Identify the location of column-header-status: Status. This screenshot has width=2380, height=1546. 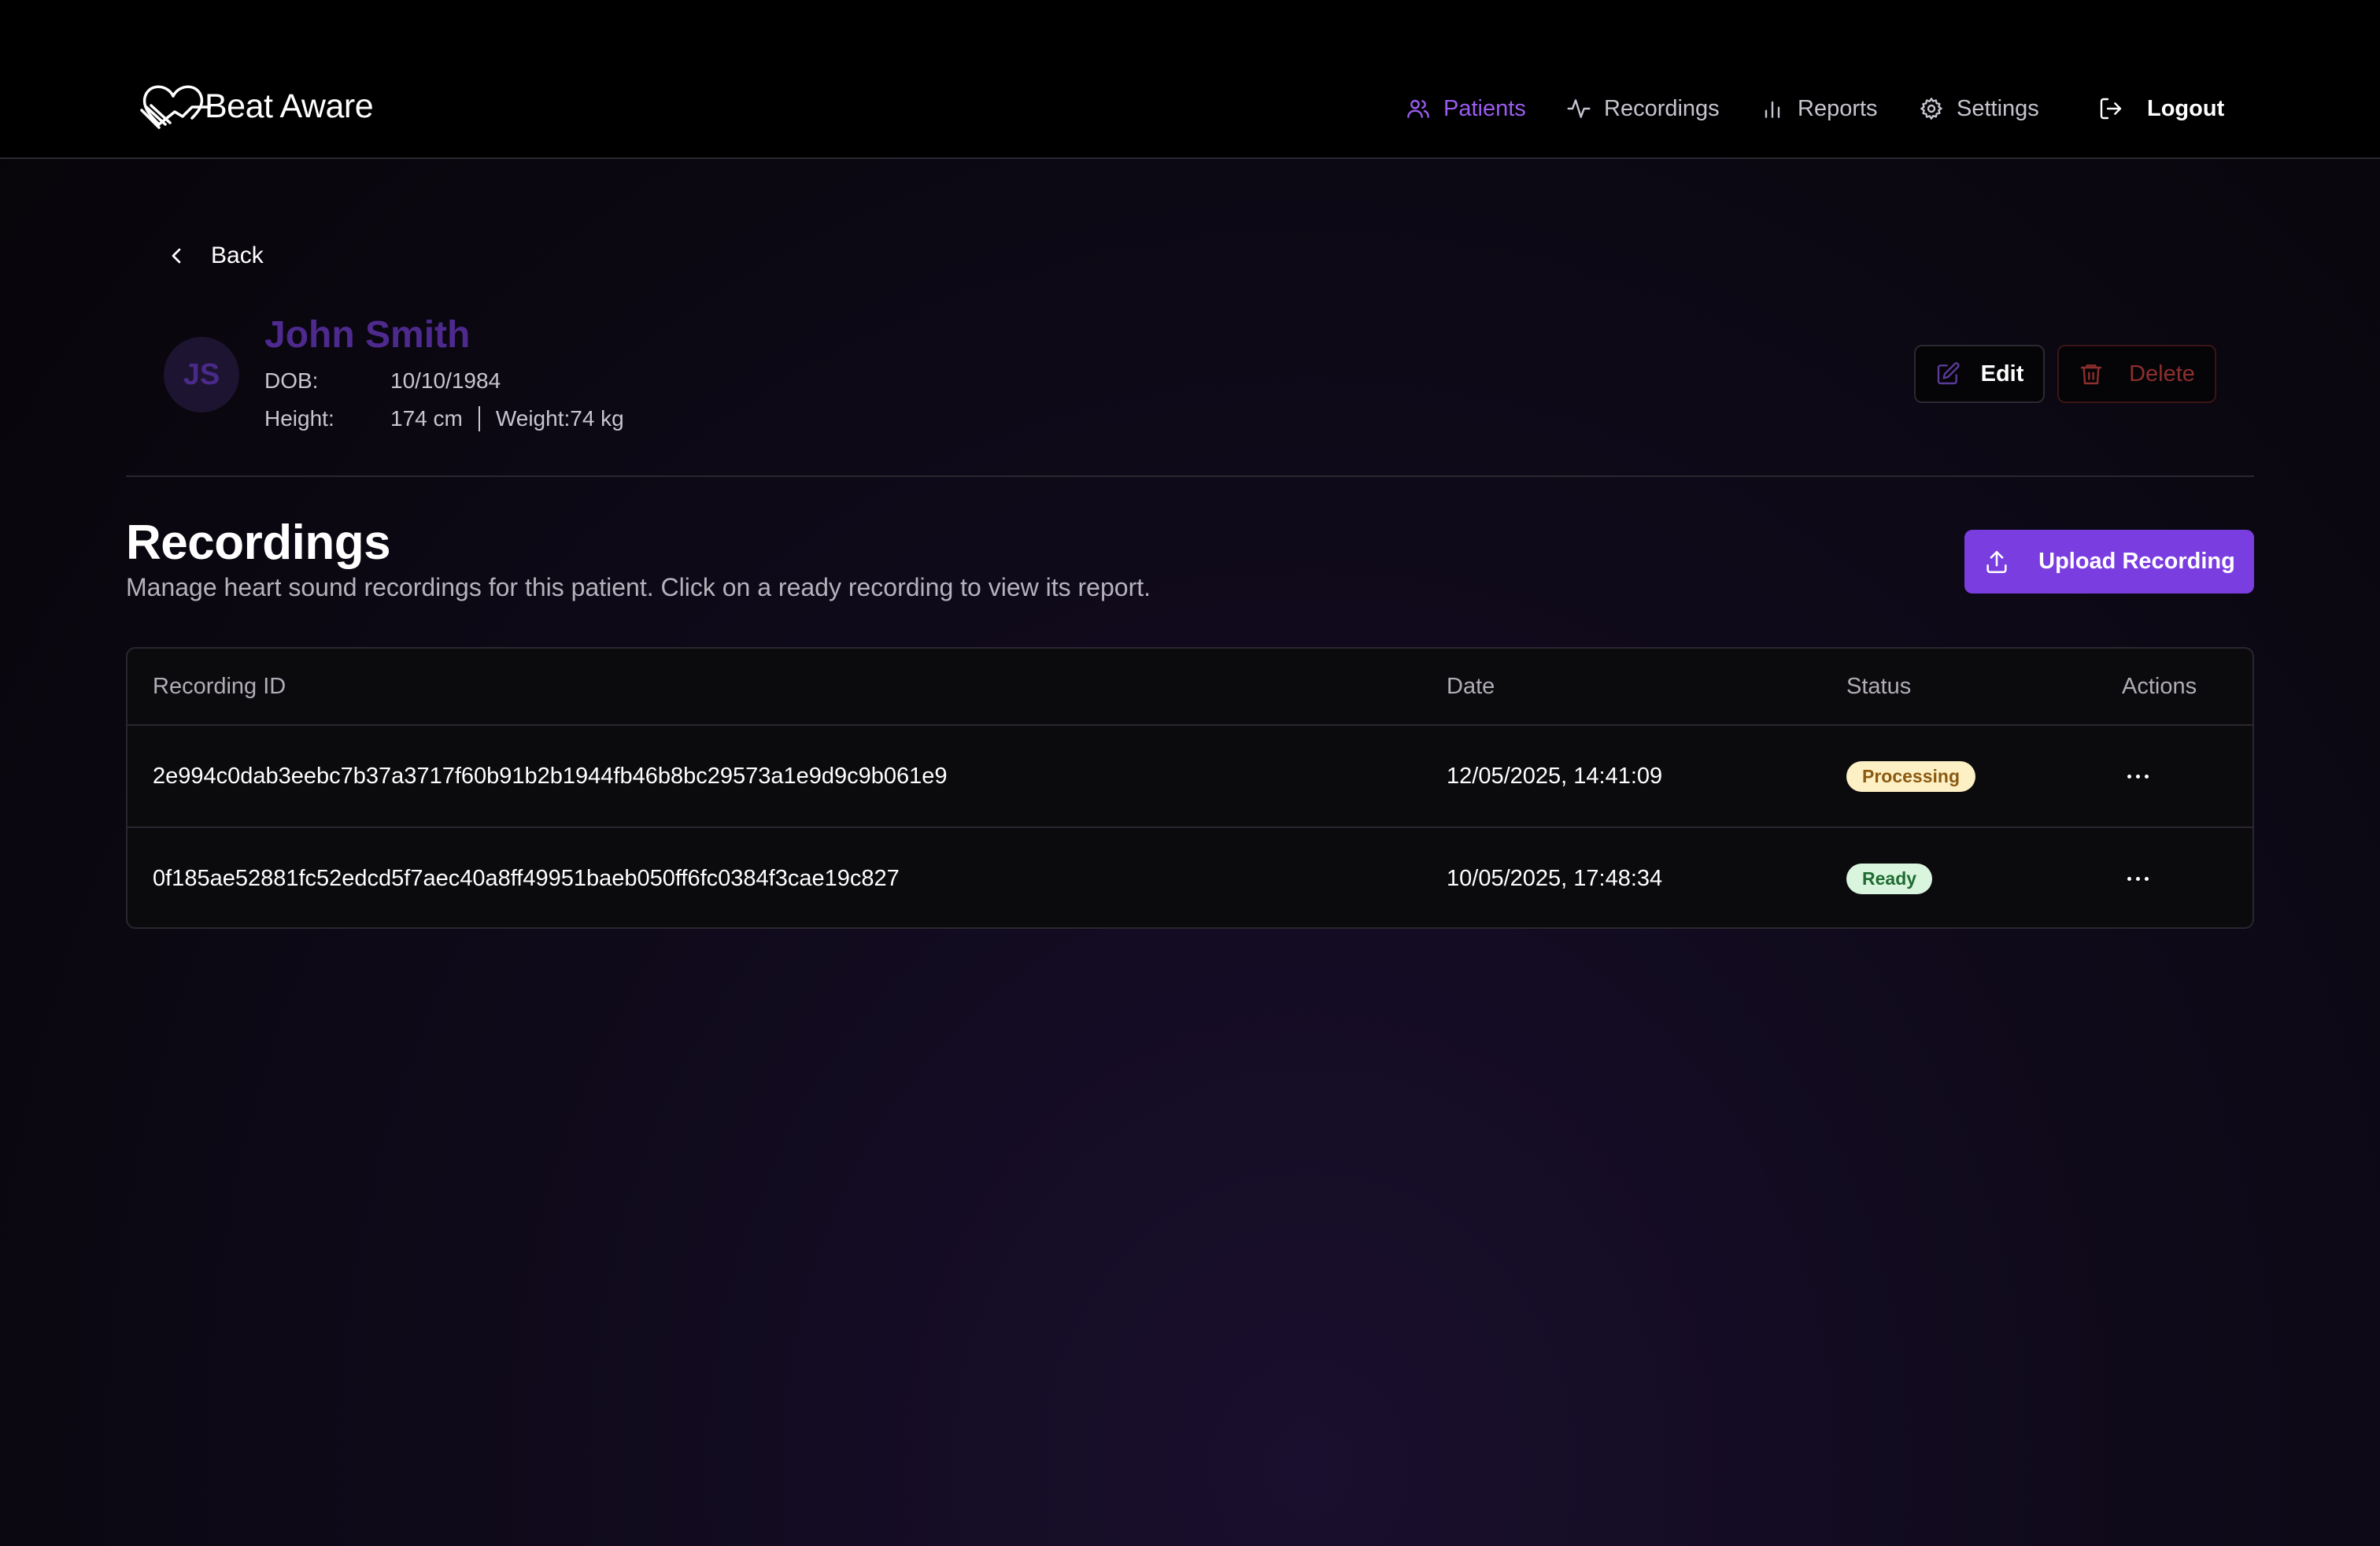
(1878, 686).